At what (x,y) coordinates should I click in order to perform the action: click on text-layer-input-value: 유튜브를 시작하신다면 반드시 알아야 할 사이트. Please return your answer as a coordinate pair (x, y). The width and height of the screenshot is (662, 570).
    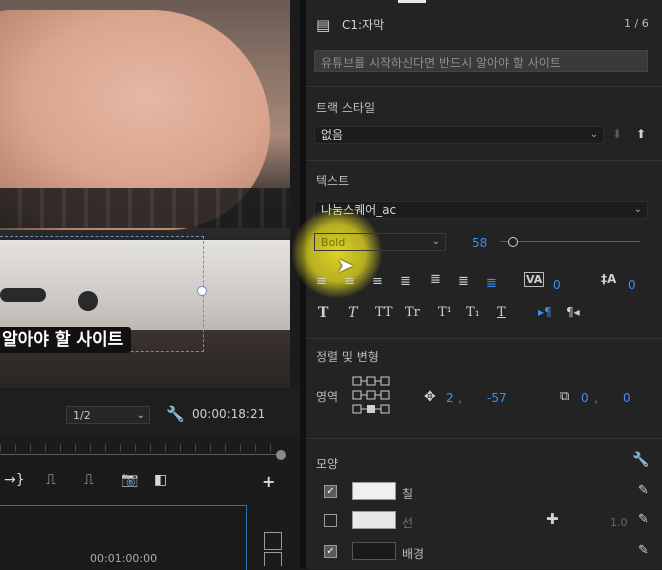
    Looking at the image, I should click on (441, 63).